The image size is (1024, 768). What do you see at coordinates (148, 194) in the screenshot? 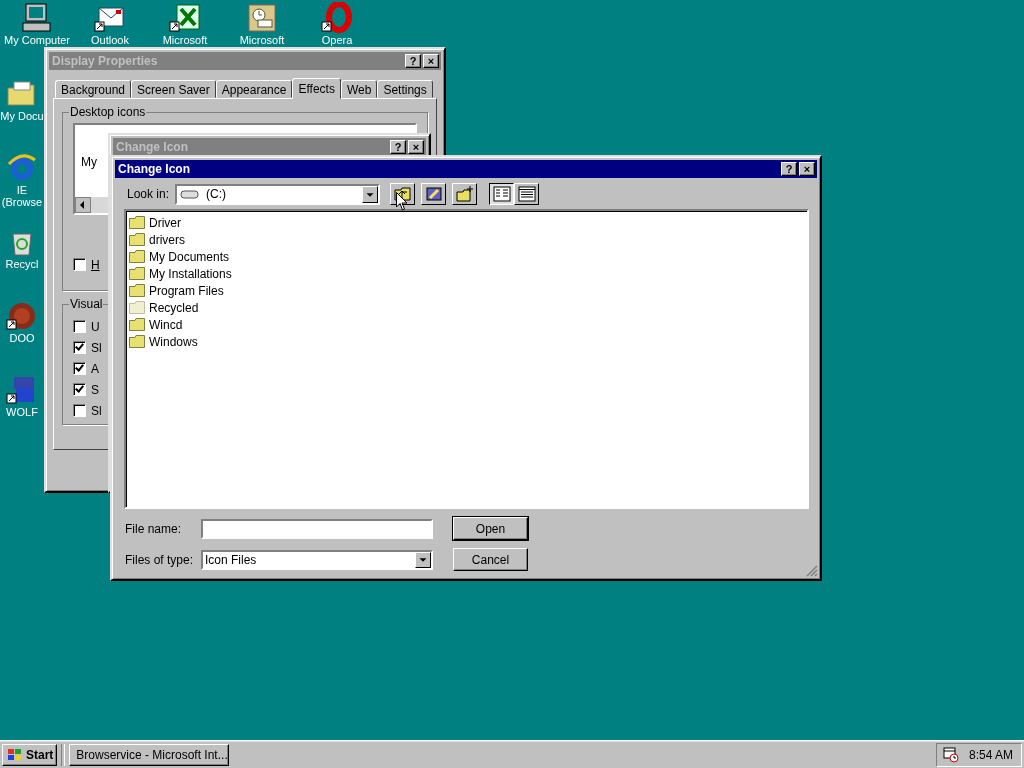
I see `look-in-label: Look in:` at bounding box center [148, 194].